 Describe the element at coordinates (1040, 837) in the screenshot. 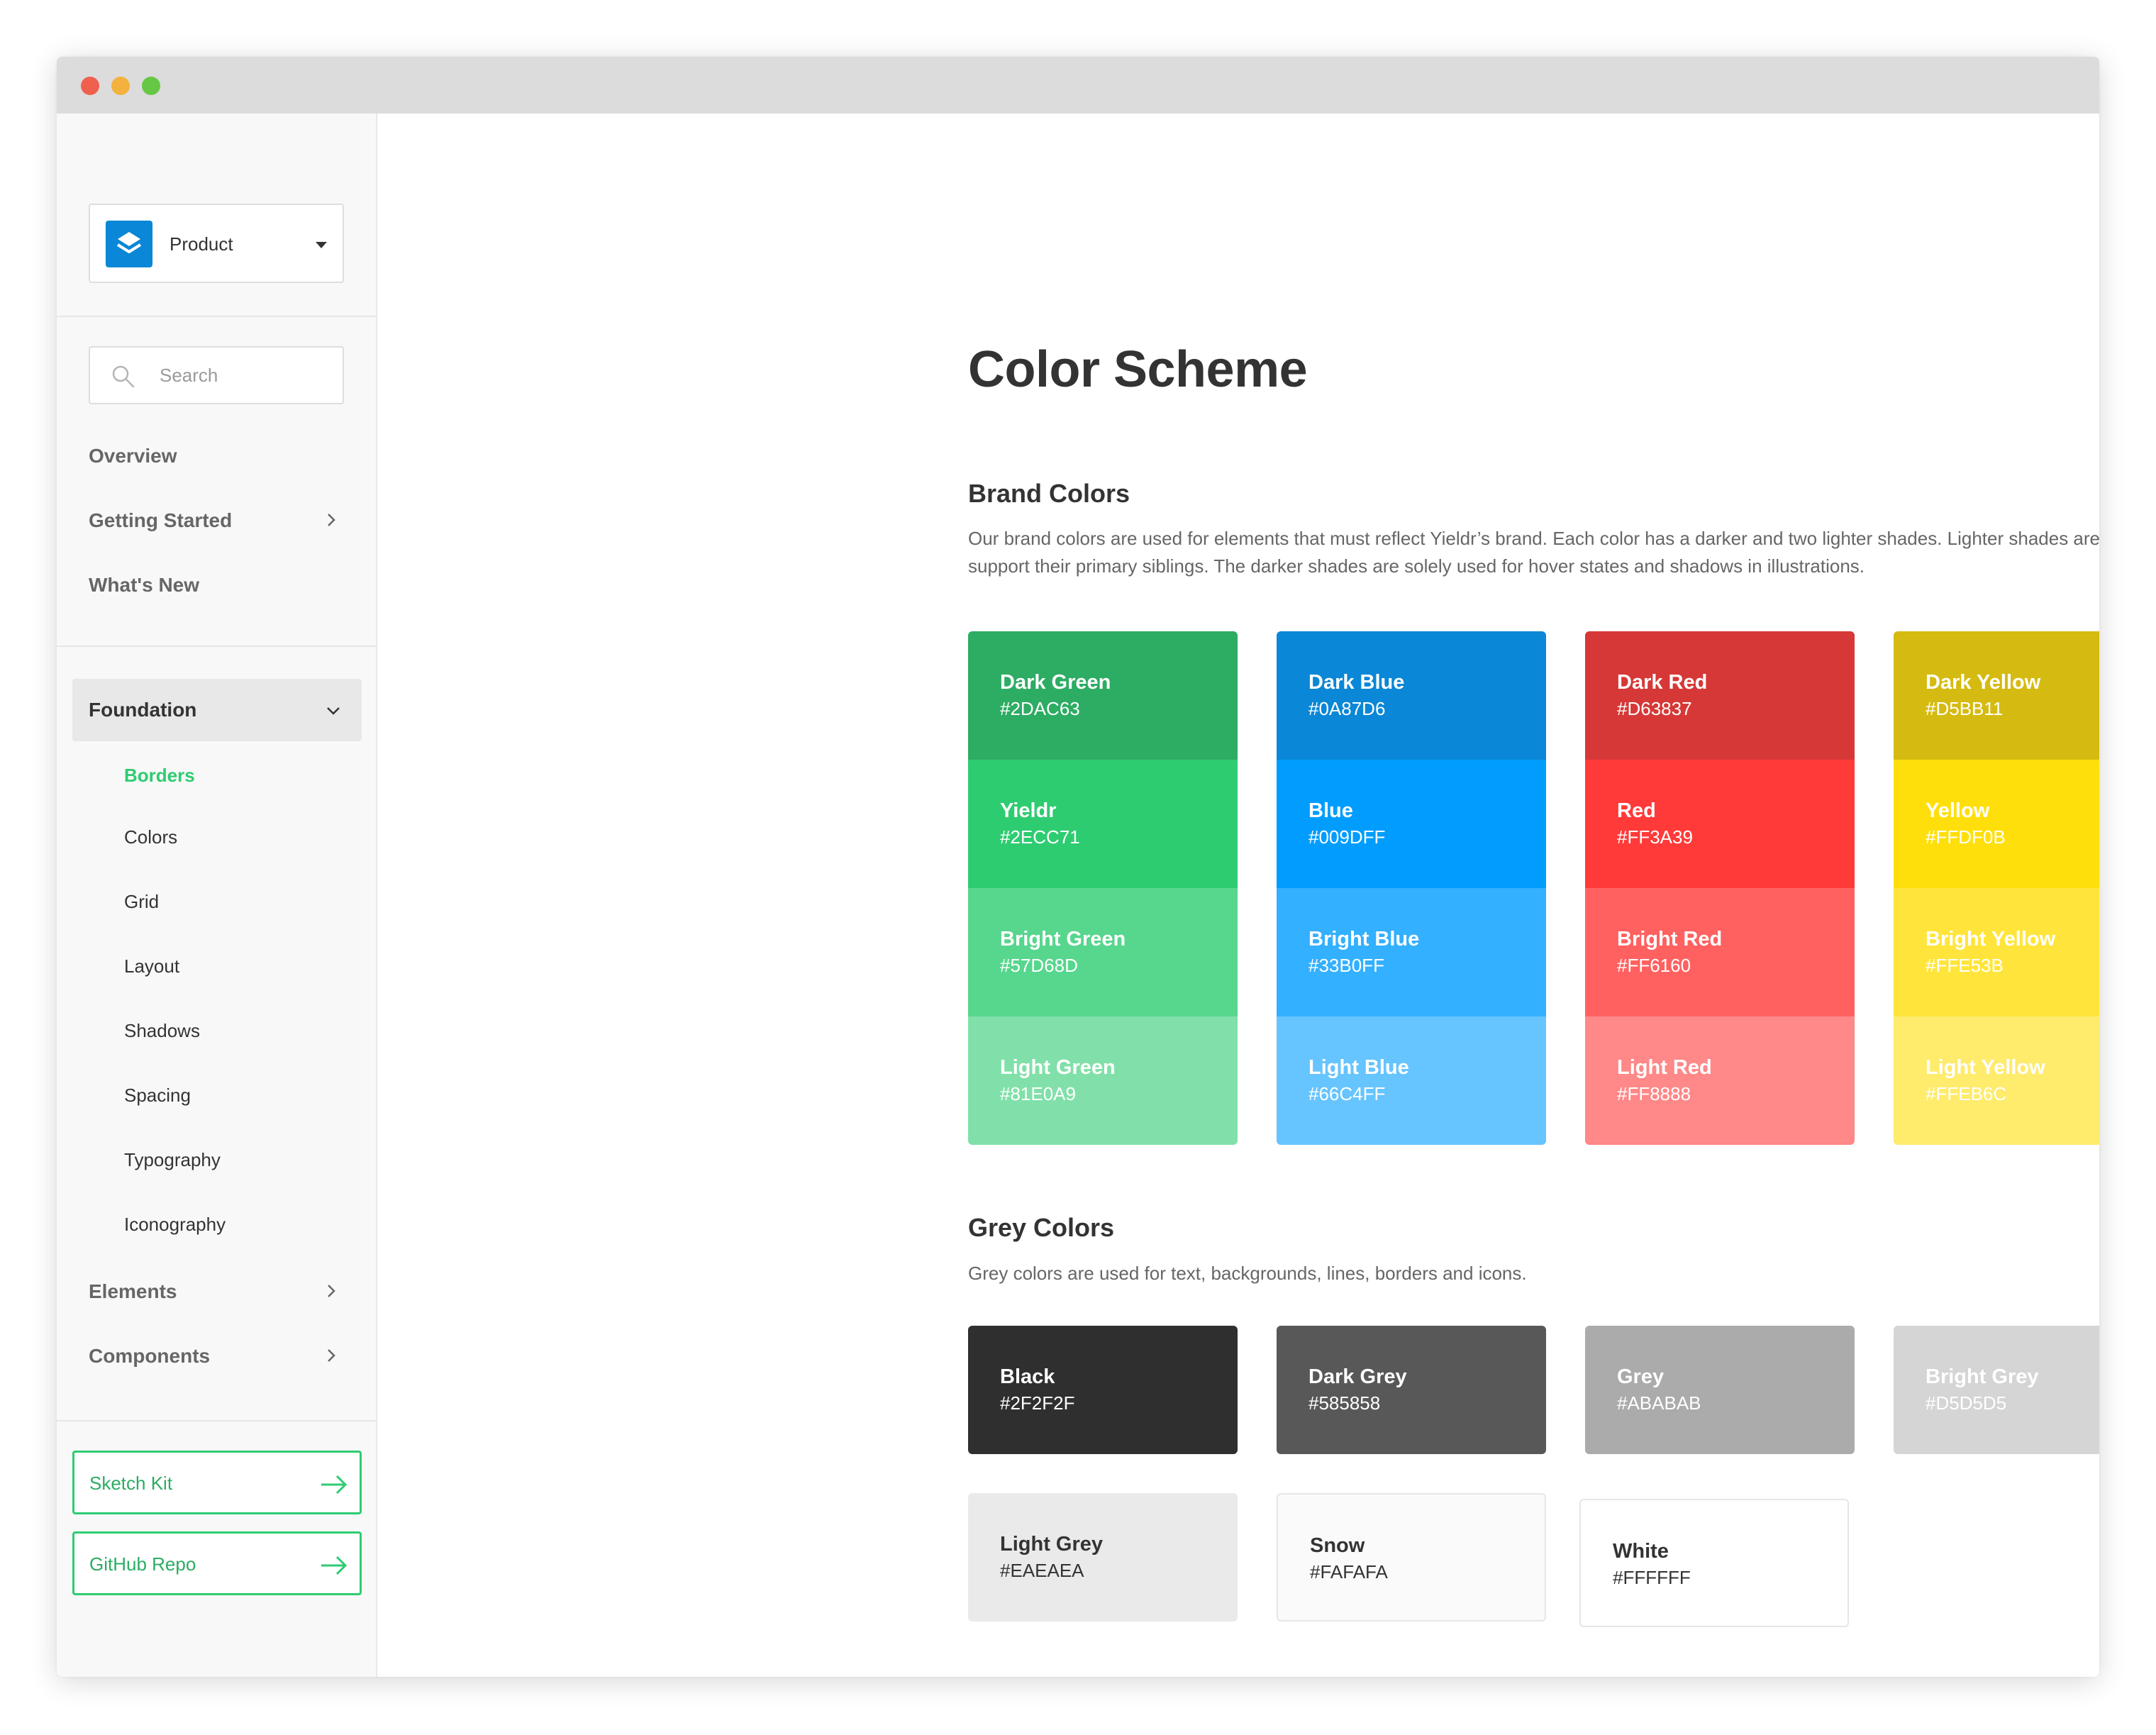

I see `swatch-hex: #2ECC71` at that location.